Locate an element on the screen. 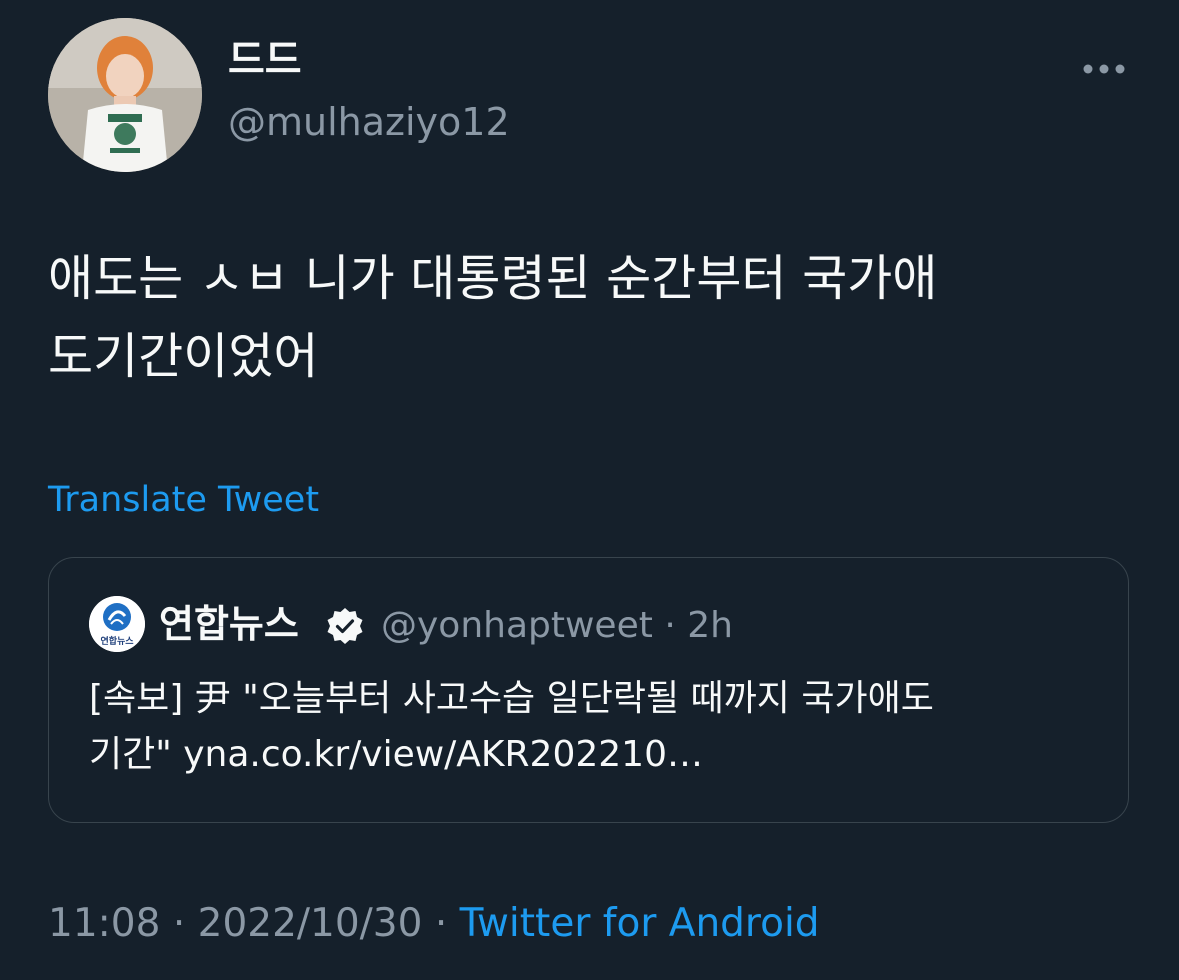 The height and width of the screenshot is (980, 1179). quoted-avatar-label: 연합뉴스 is located at coordinates (117, 641).